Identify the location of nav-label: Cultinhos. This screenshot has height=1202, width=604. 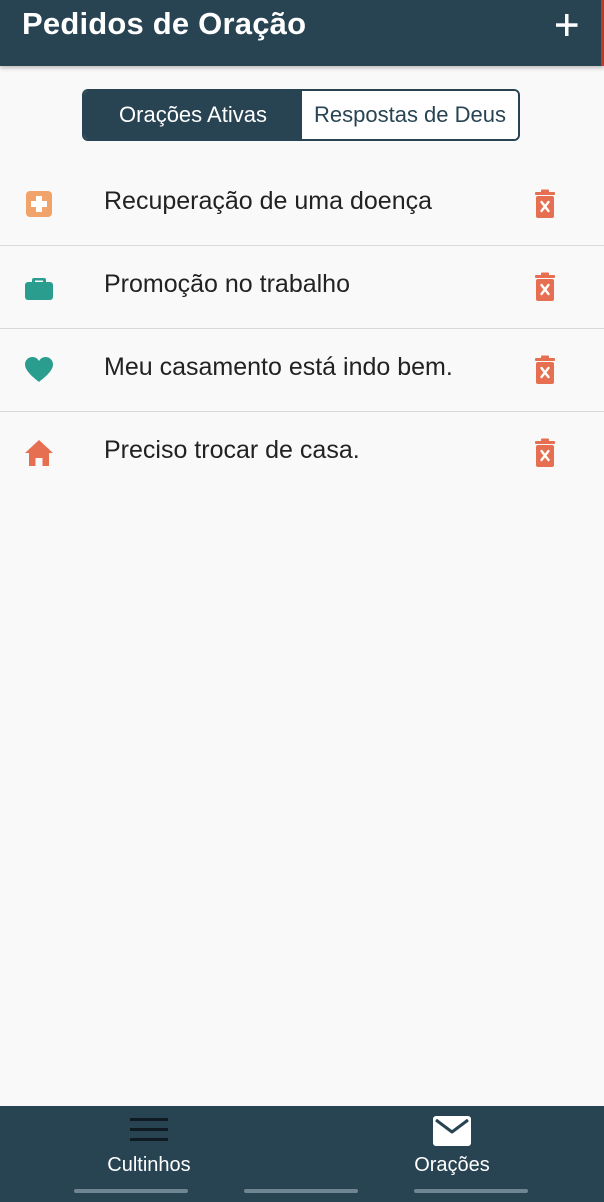
(149, 1165).